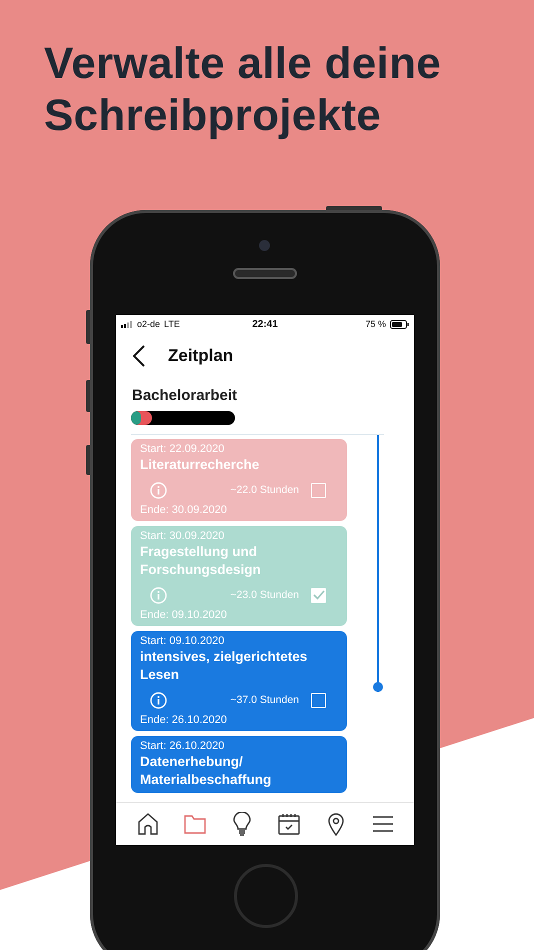 This screenshot has height=950, width=534. Describe the element at coordinates (182, 449) in the screenshot. I see `start-date: Start: 22.09.2020` at that location.